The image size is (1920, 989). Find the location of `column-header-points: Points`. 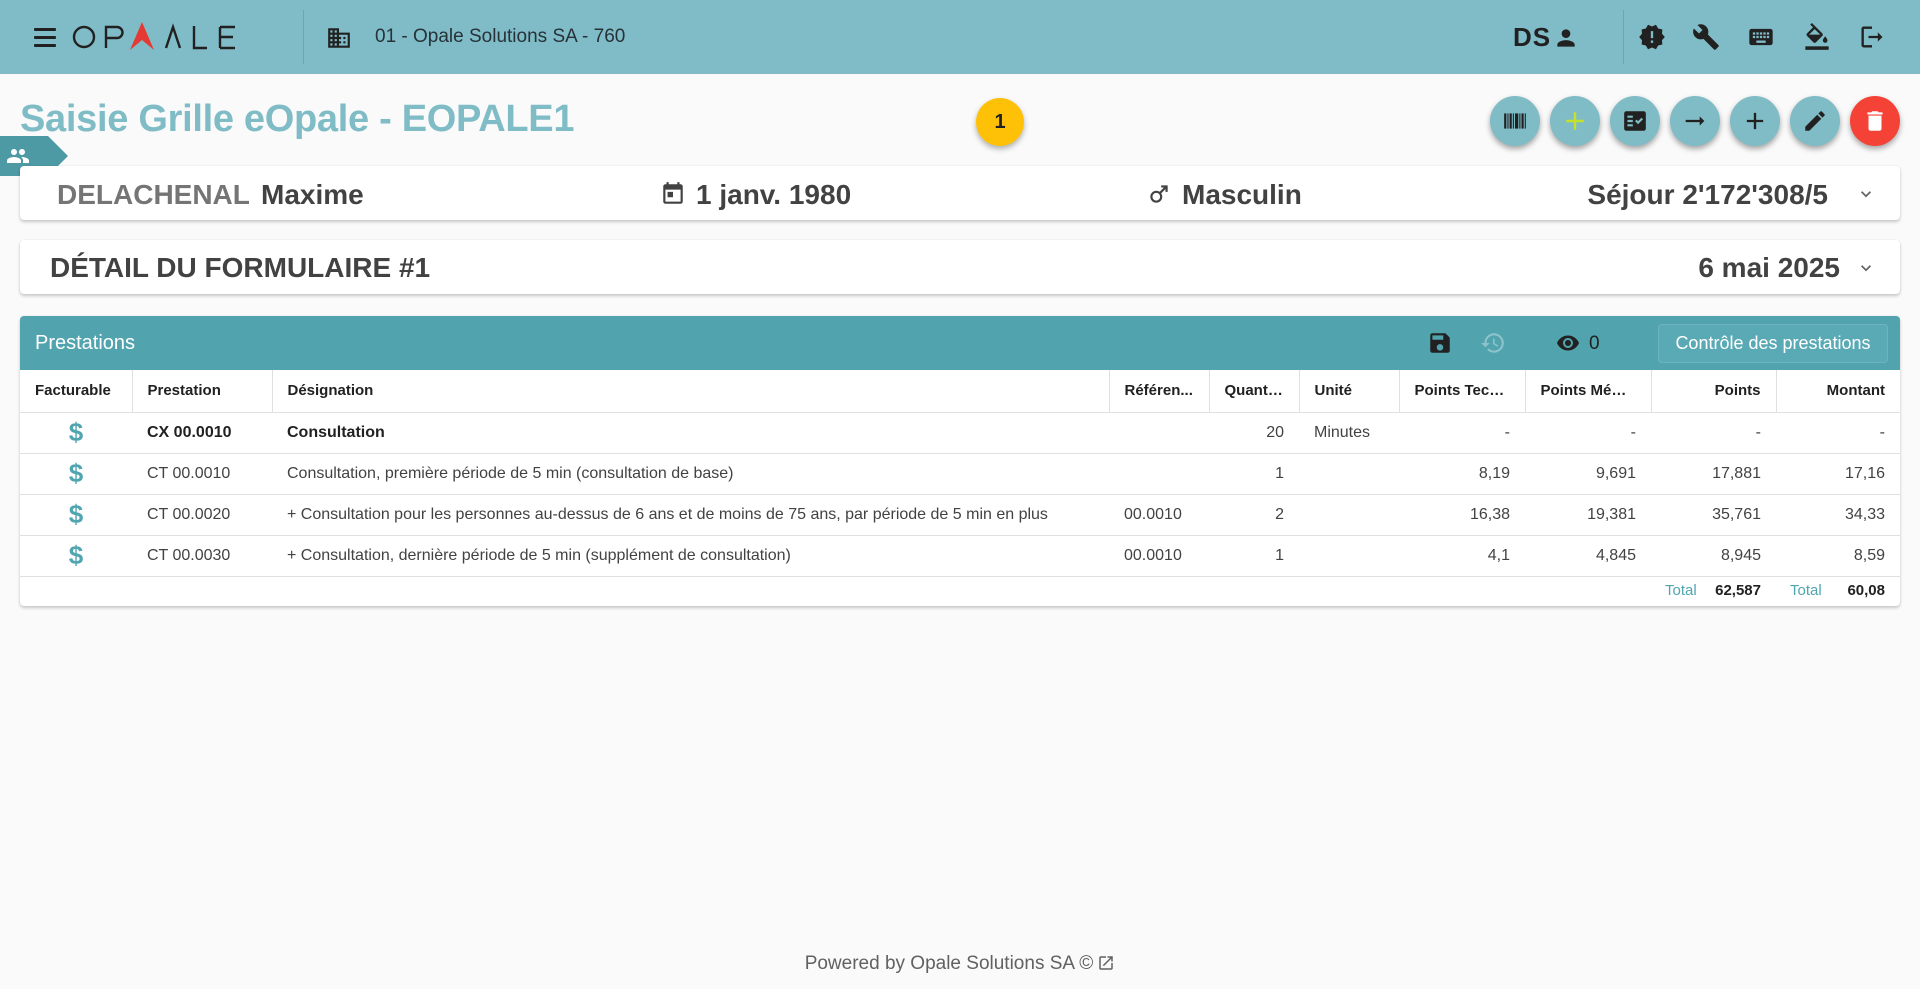

column-header-points: Points is located at coordinates (1714, 391).